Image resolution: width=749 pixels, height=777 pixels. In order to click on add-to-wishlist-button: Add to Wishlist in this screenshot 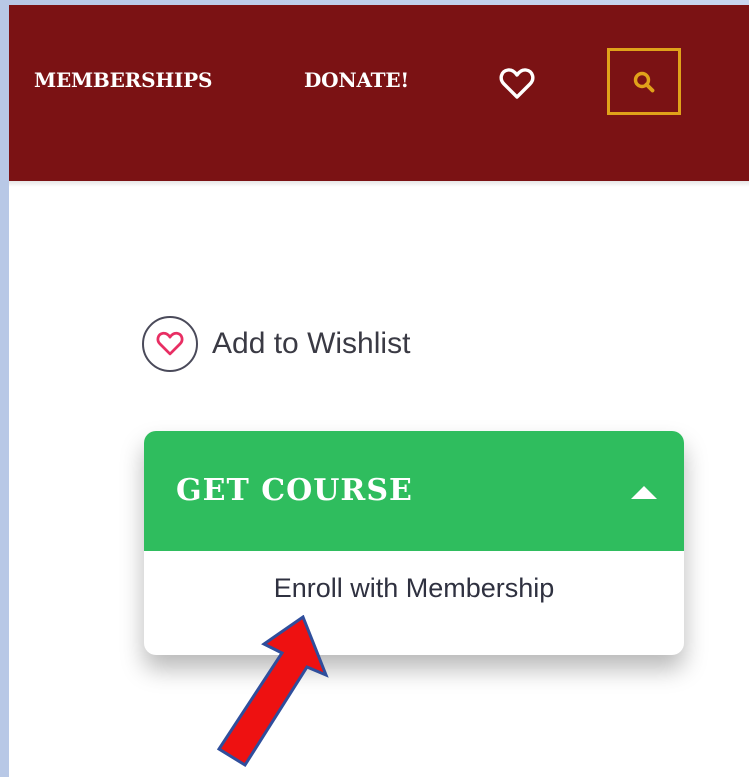, I will do `click(276, 344)`.